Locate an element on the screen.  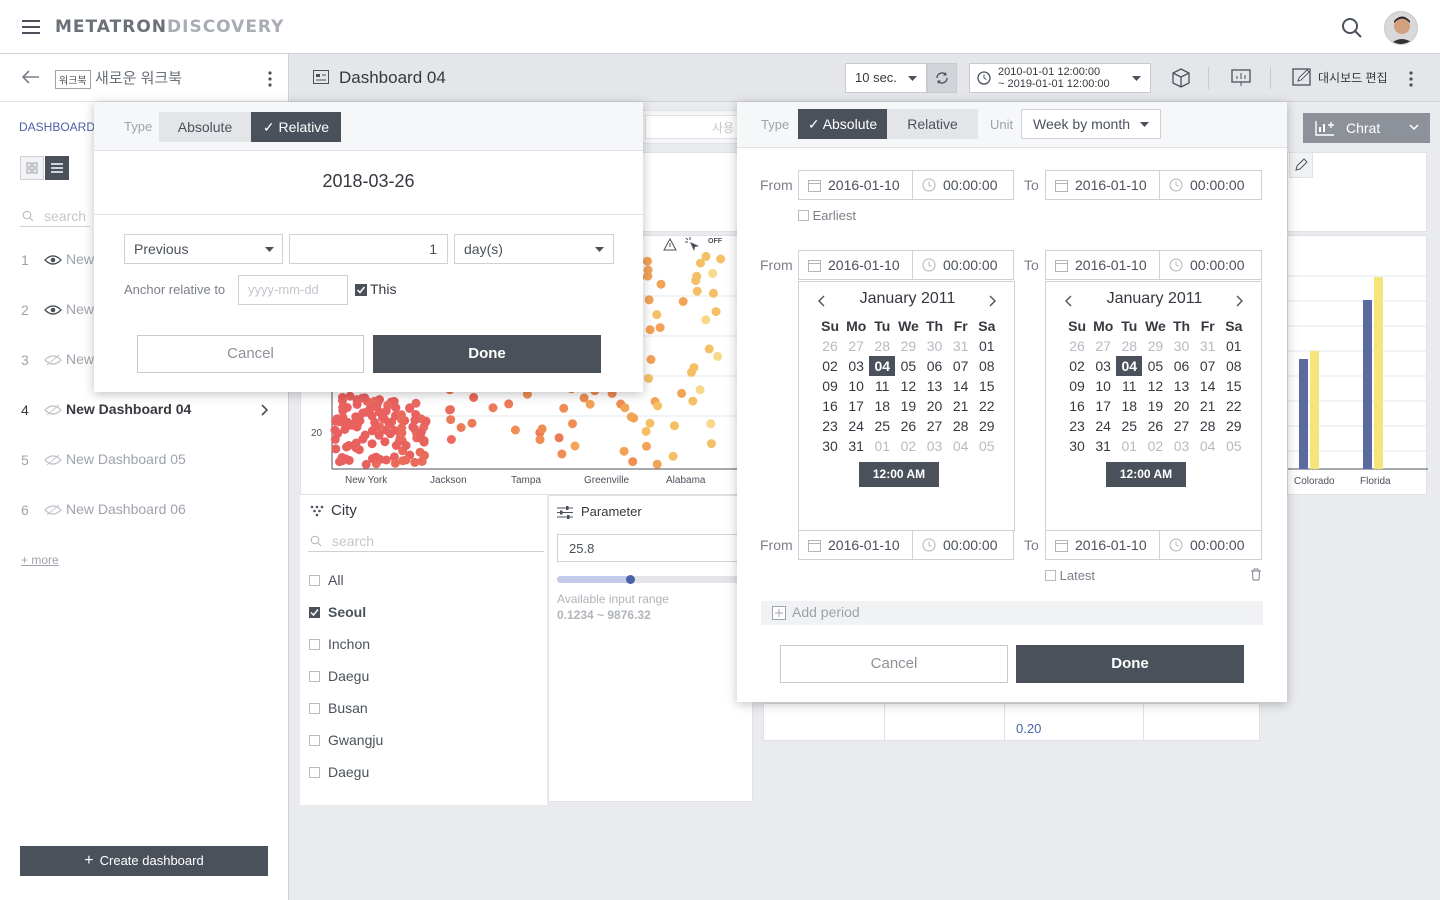
calendar-day: 19 is located at coordinates (1155, 406).